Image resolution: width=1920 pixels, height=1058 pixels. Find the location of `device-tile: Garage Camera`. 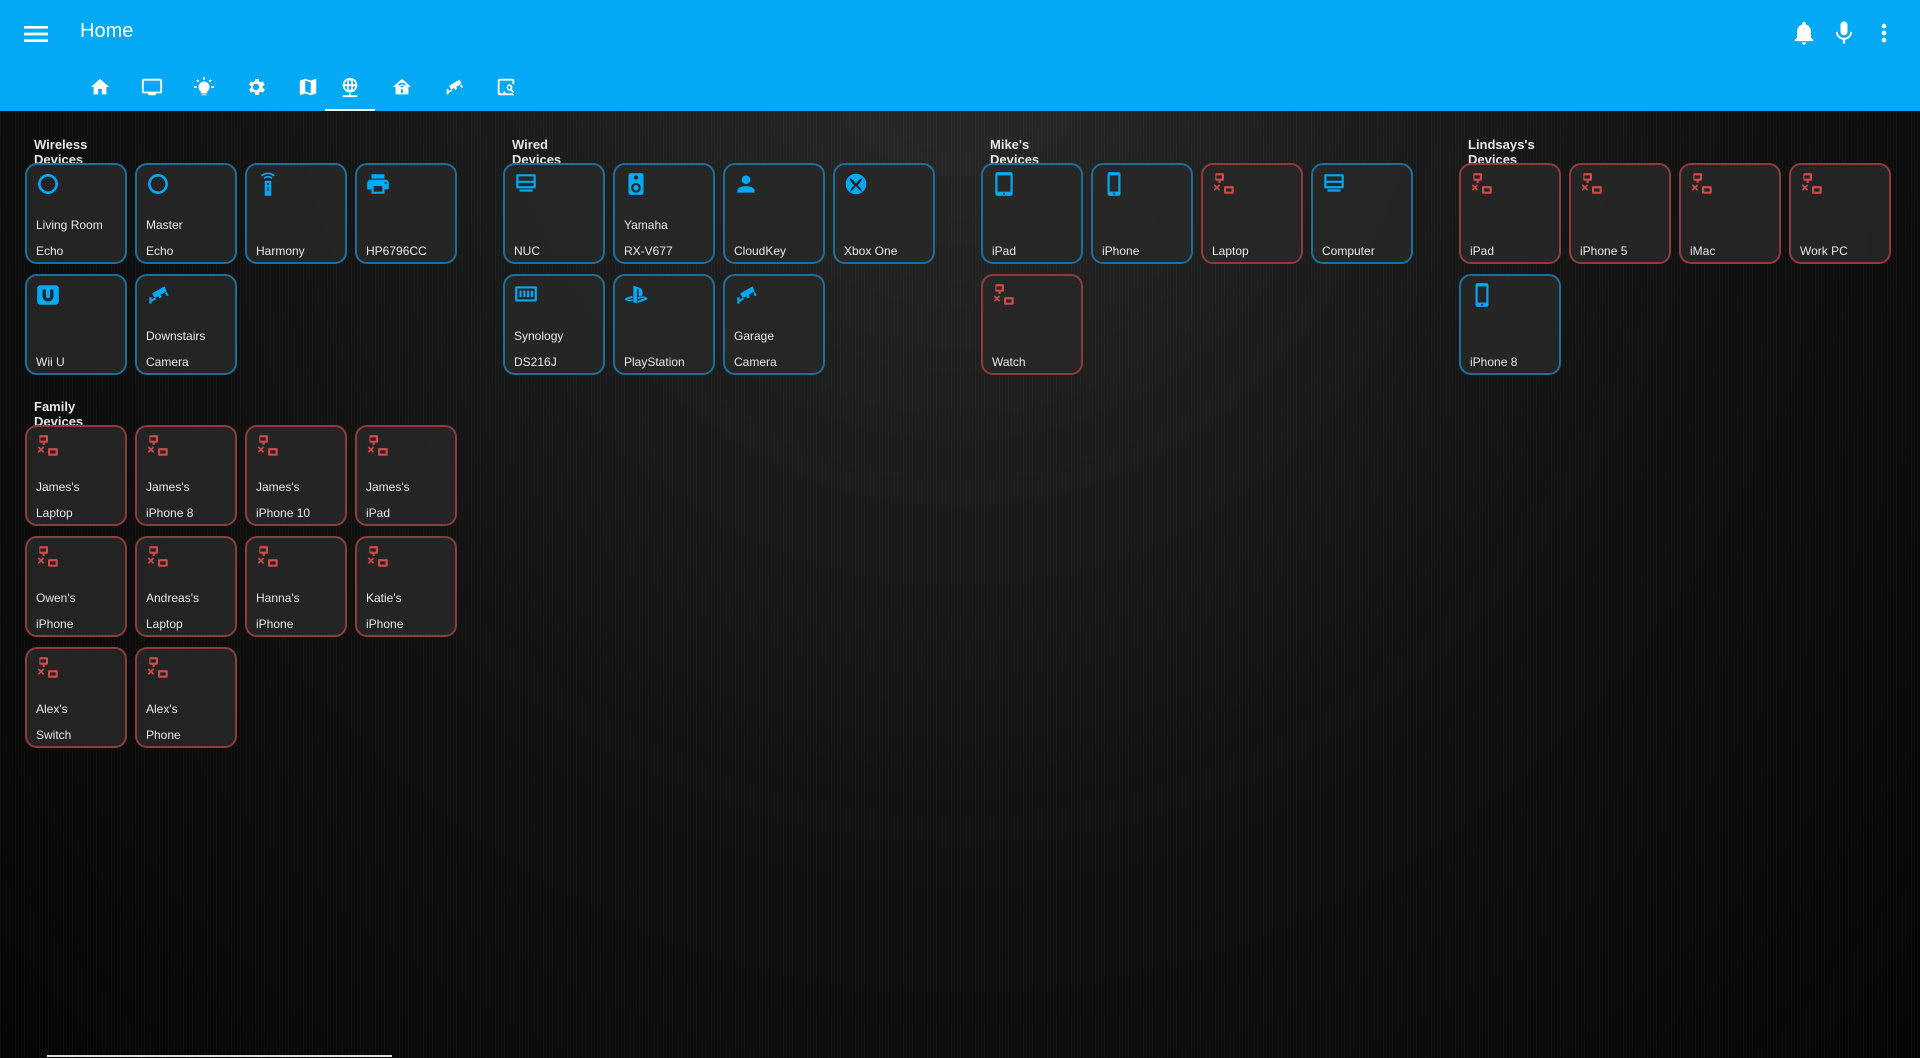

device-tile: Garage Camera is located at coordinates (774, 324).